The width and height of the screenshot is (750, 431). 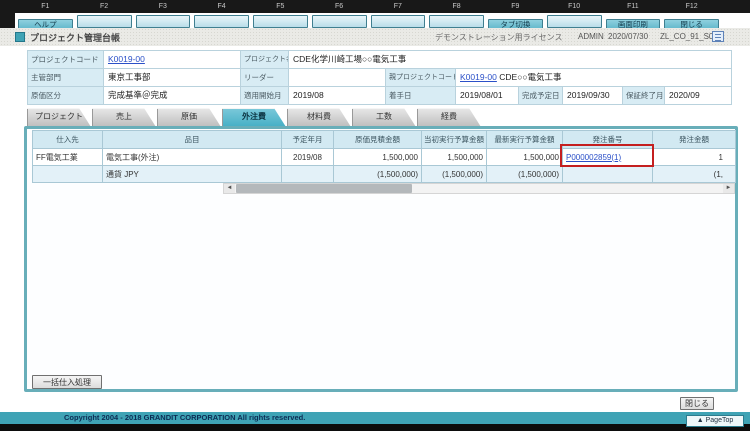 What do you see at coordinates (307, 139) in the screenshot?
I see `col-header-month: 予定年月` at bounding box center [307, 139].